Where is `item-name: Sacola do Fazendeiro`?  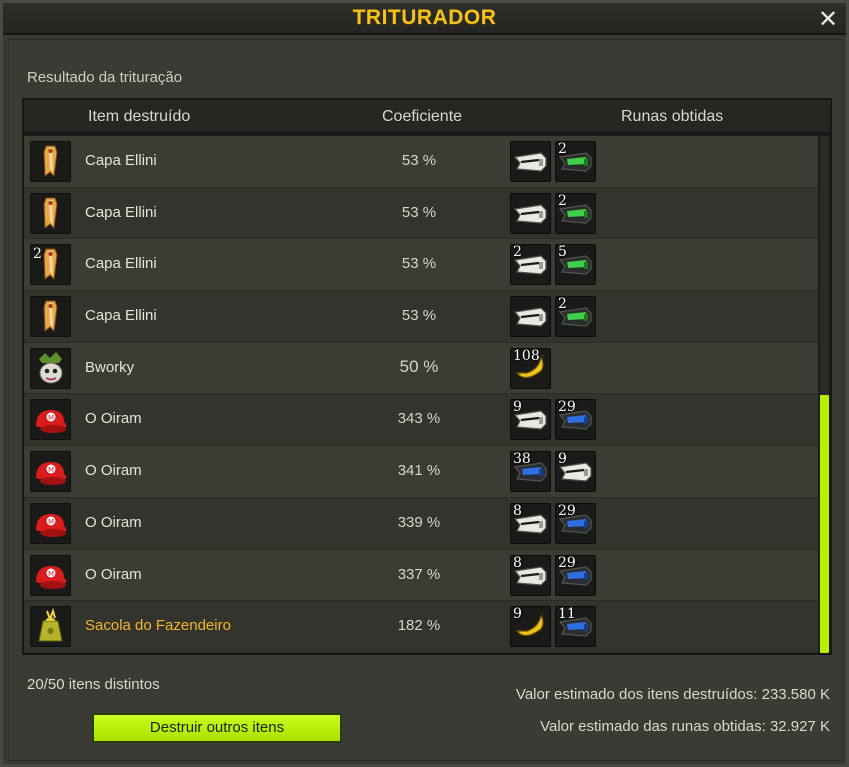
item-name: Sacola do Fazendeiro is located at coordinates (158, 626).